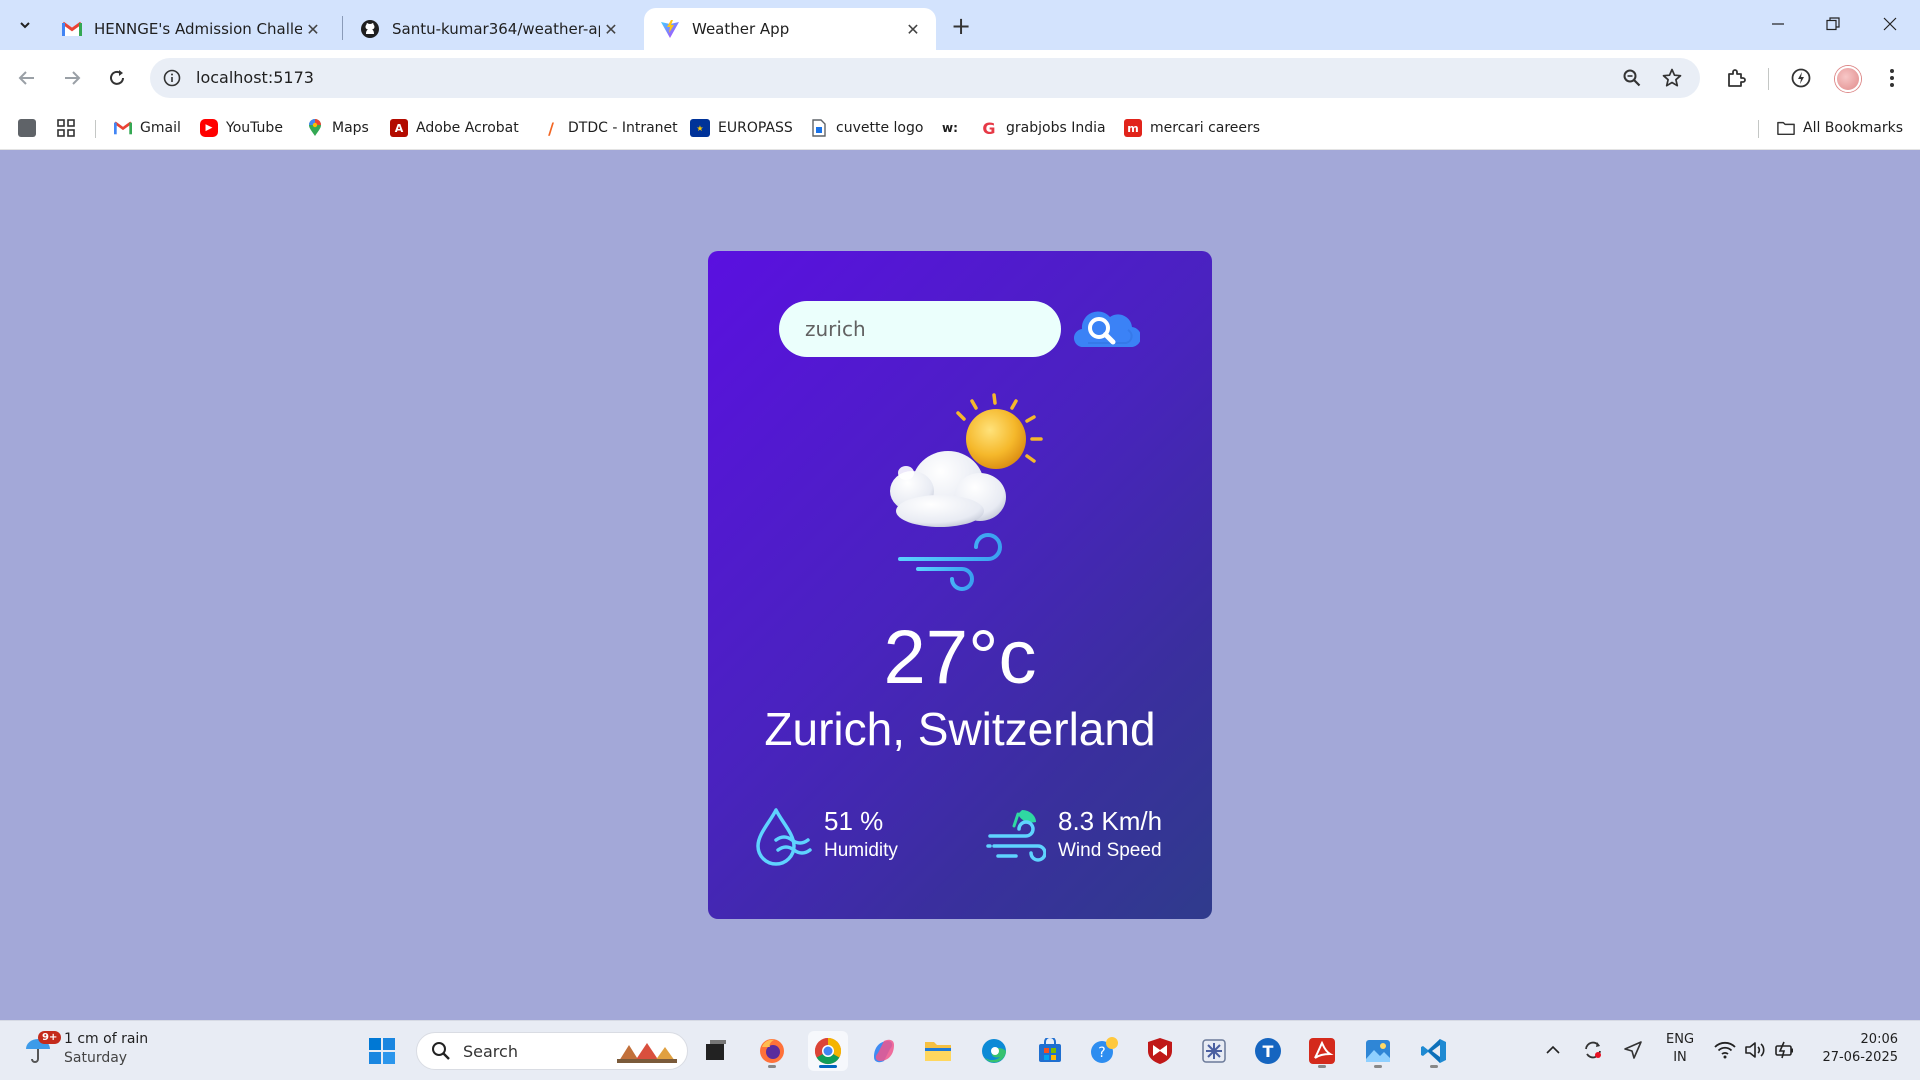 The width and height of the screenshot is (1920, 1080). Describe the element at coordinates (160, 128) in the screenshot. I see `bookmark-label: Gmail` at that location.